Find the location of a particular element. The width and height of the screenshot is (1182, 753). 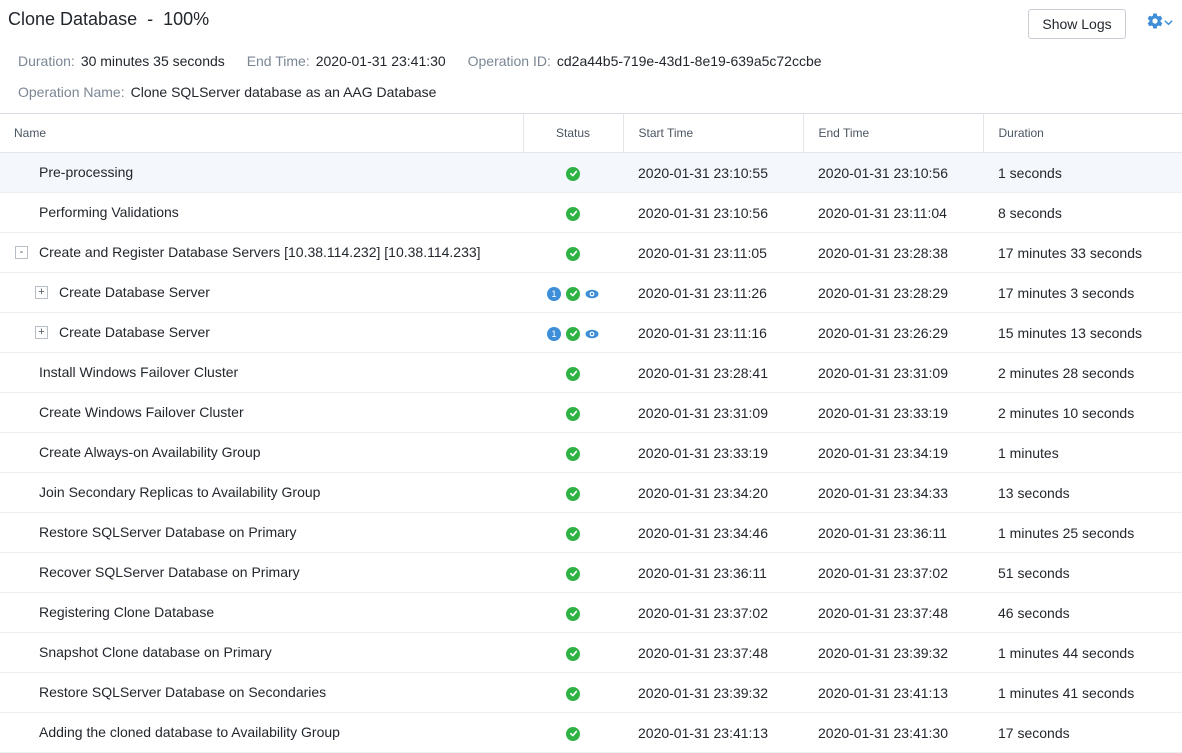

step-duration: 1 seconds is located at coordinates (1082, 172).